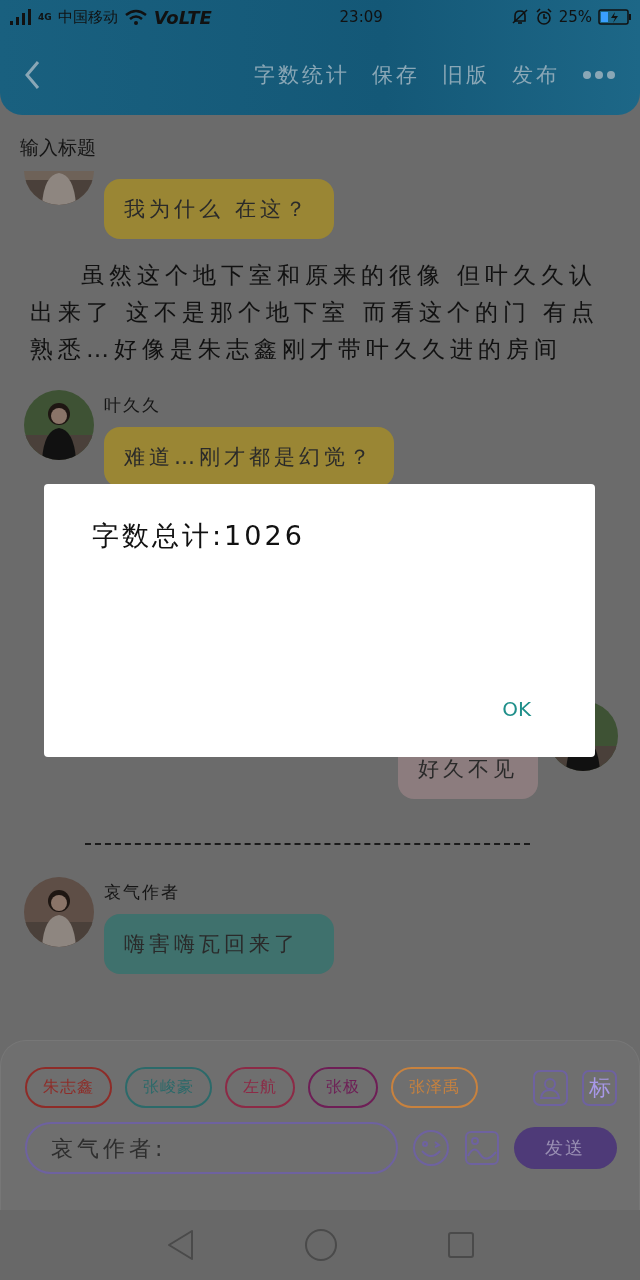 This screenshot has height=1280, width=640. What do you see at coordinates (87, 17) in the screenshot?
I see `carrier-name: 中国移动` at bounding box center [87, 17].